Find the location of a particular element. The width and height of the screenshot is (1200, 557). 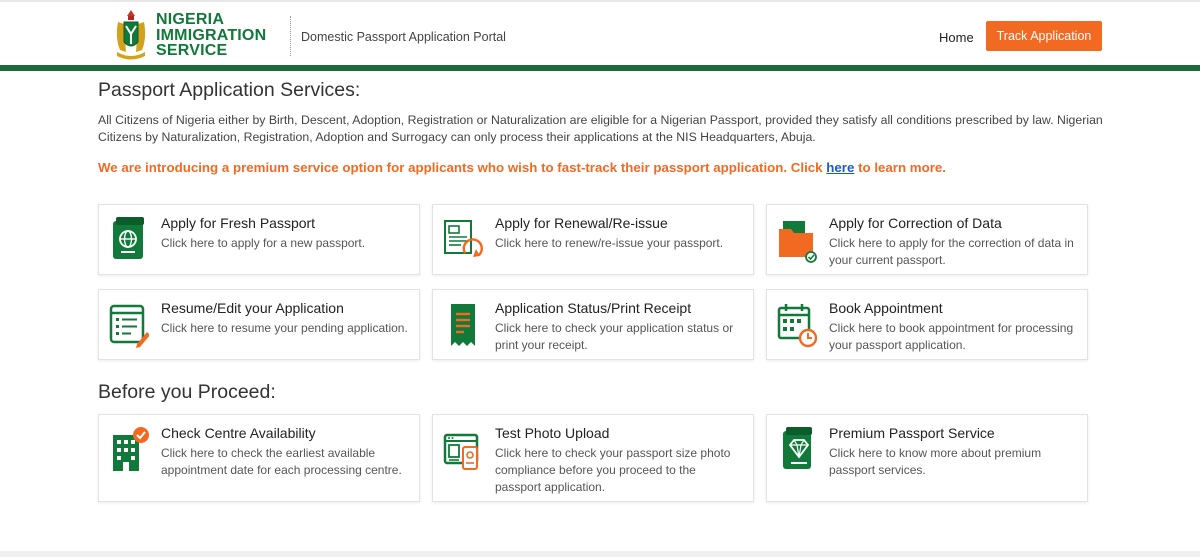

card-title: Apply for Correction of Data is located at coordinates (915, 223).